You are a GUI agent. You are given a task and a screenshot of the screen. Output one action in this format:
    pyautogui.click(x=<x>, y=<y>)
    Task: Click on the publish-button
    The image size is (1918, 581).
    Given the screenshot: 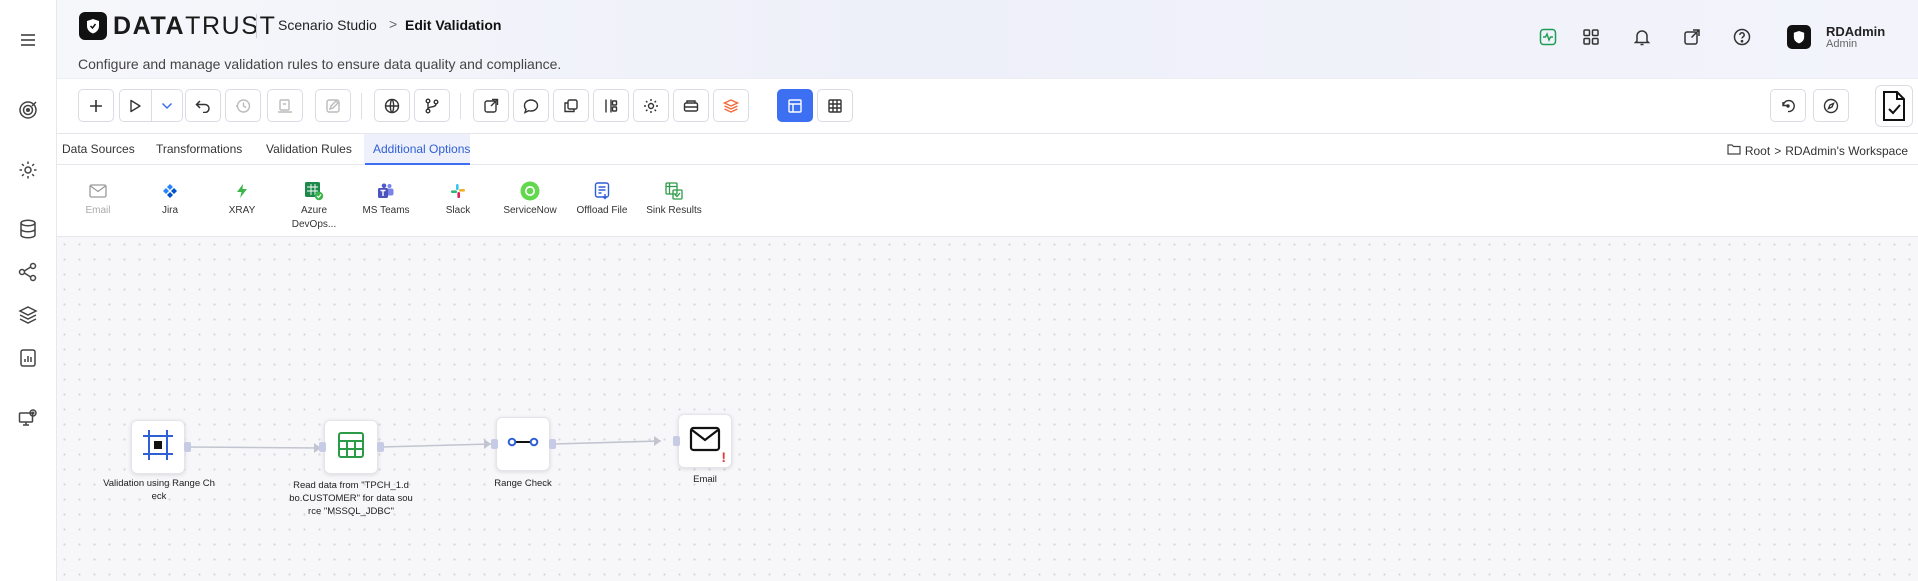 What is the action you would take?
    pyautogui.click(x=285, y=105)
    